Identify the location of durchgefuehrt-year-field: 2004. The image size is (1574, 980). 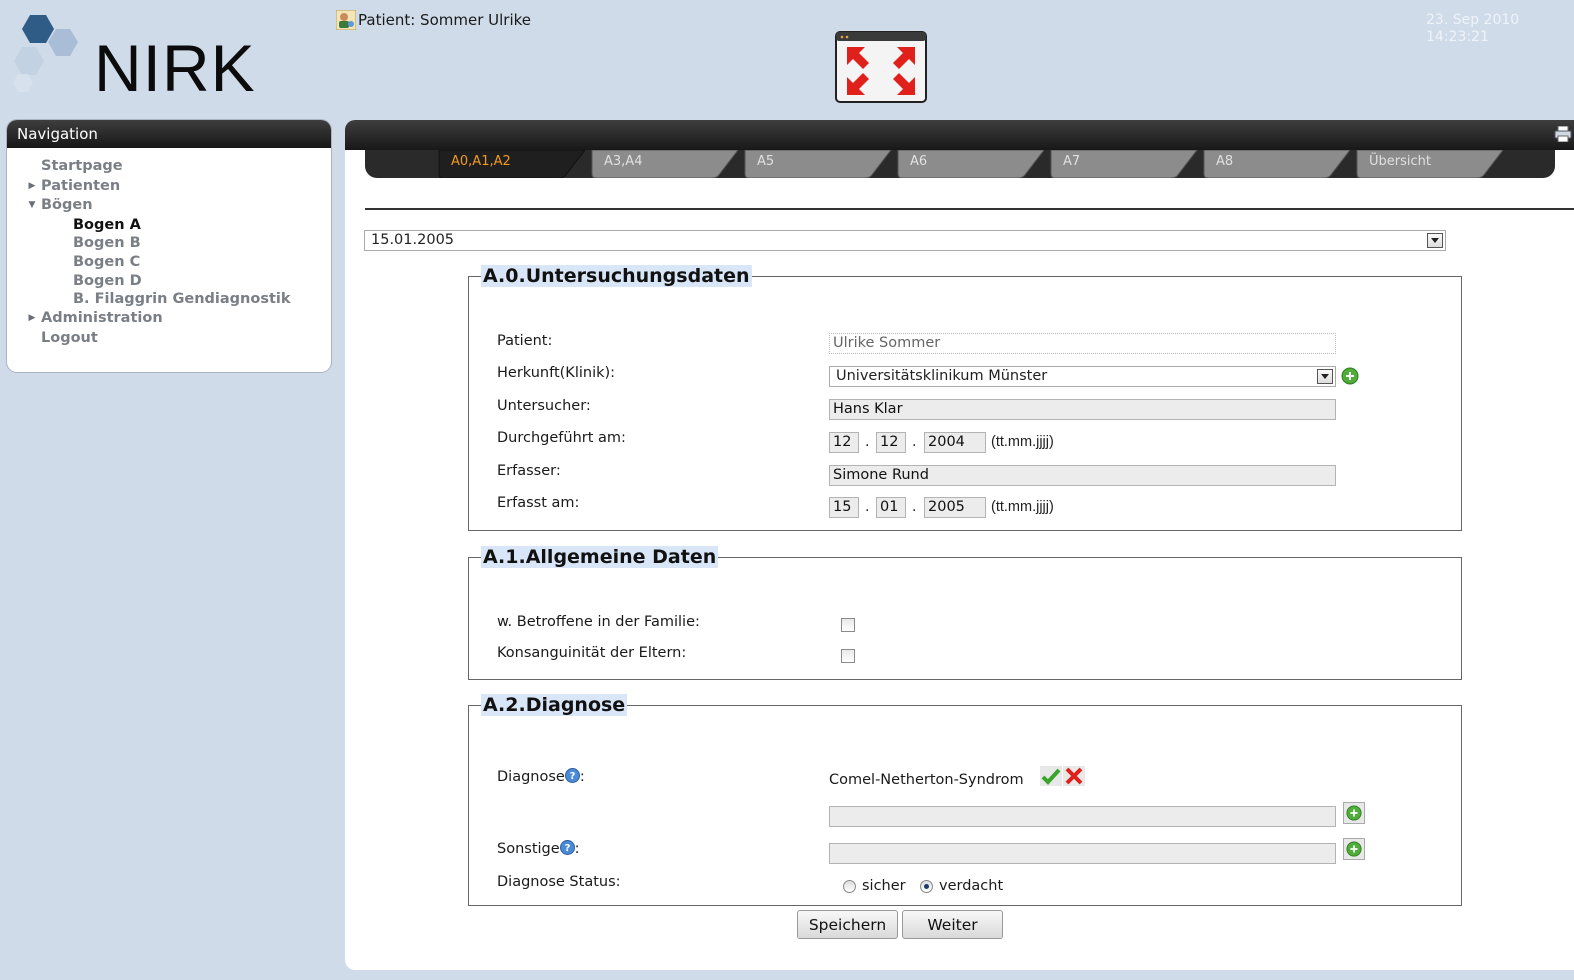
(955, 442).